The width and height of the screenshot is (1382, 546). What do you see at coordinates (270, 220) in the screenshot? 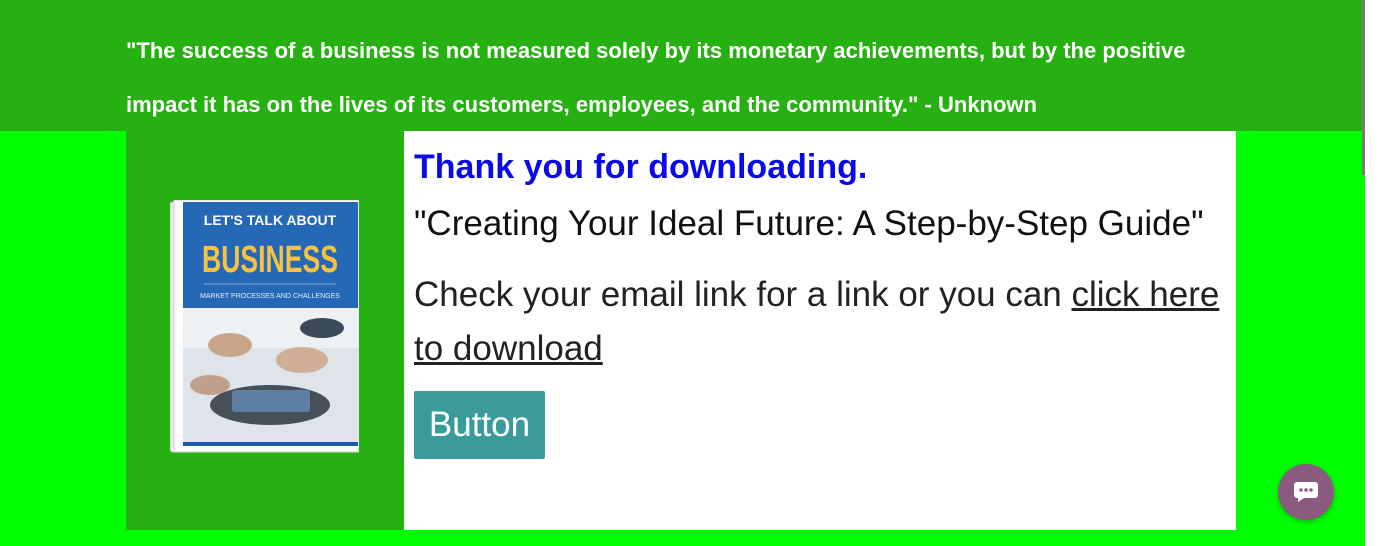
I see `book-top-text: LET'S TALK ABOUT` at bounding box center [270, 220].